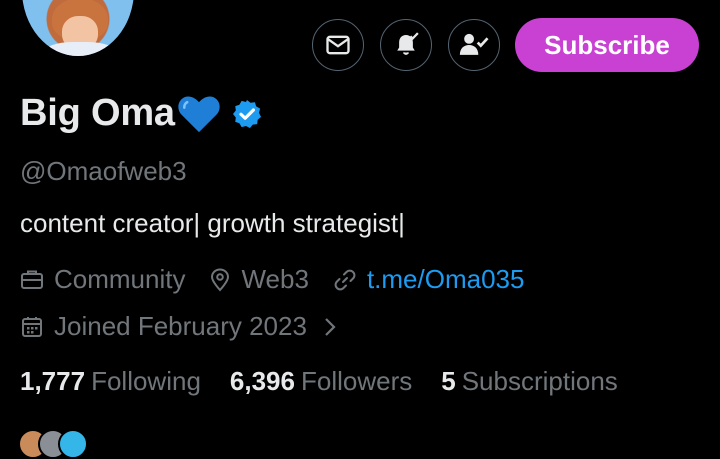  Describe the element at coordinates (146, 381) in the screenshot. I see `following-label: Following` at that location.